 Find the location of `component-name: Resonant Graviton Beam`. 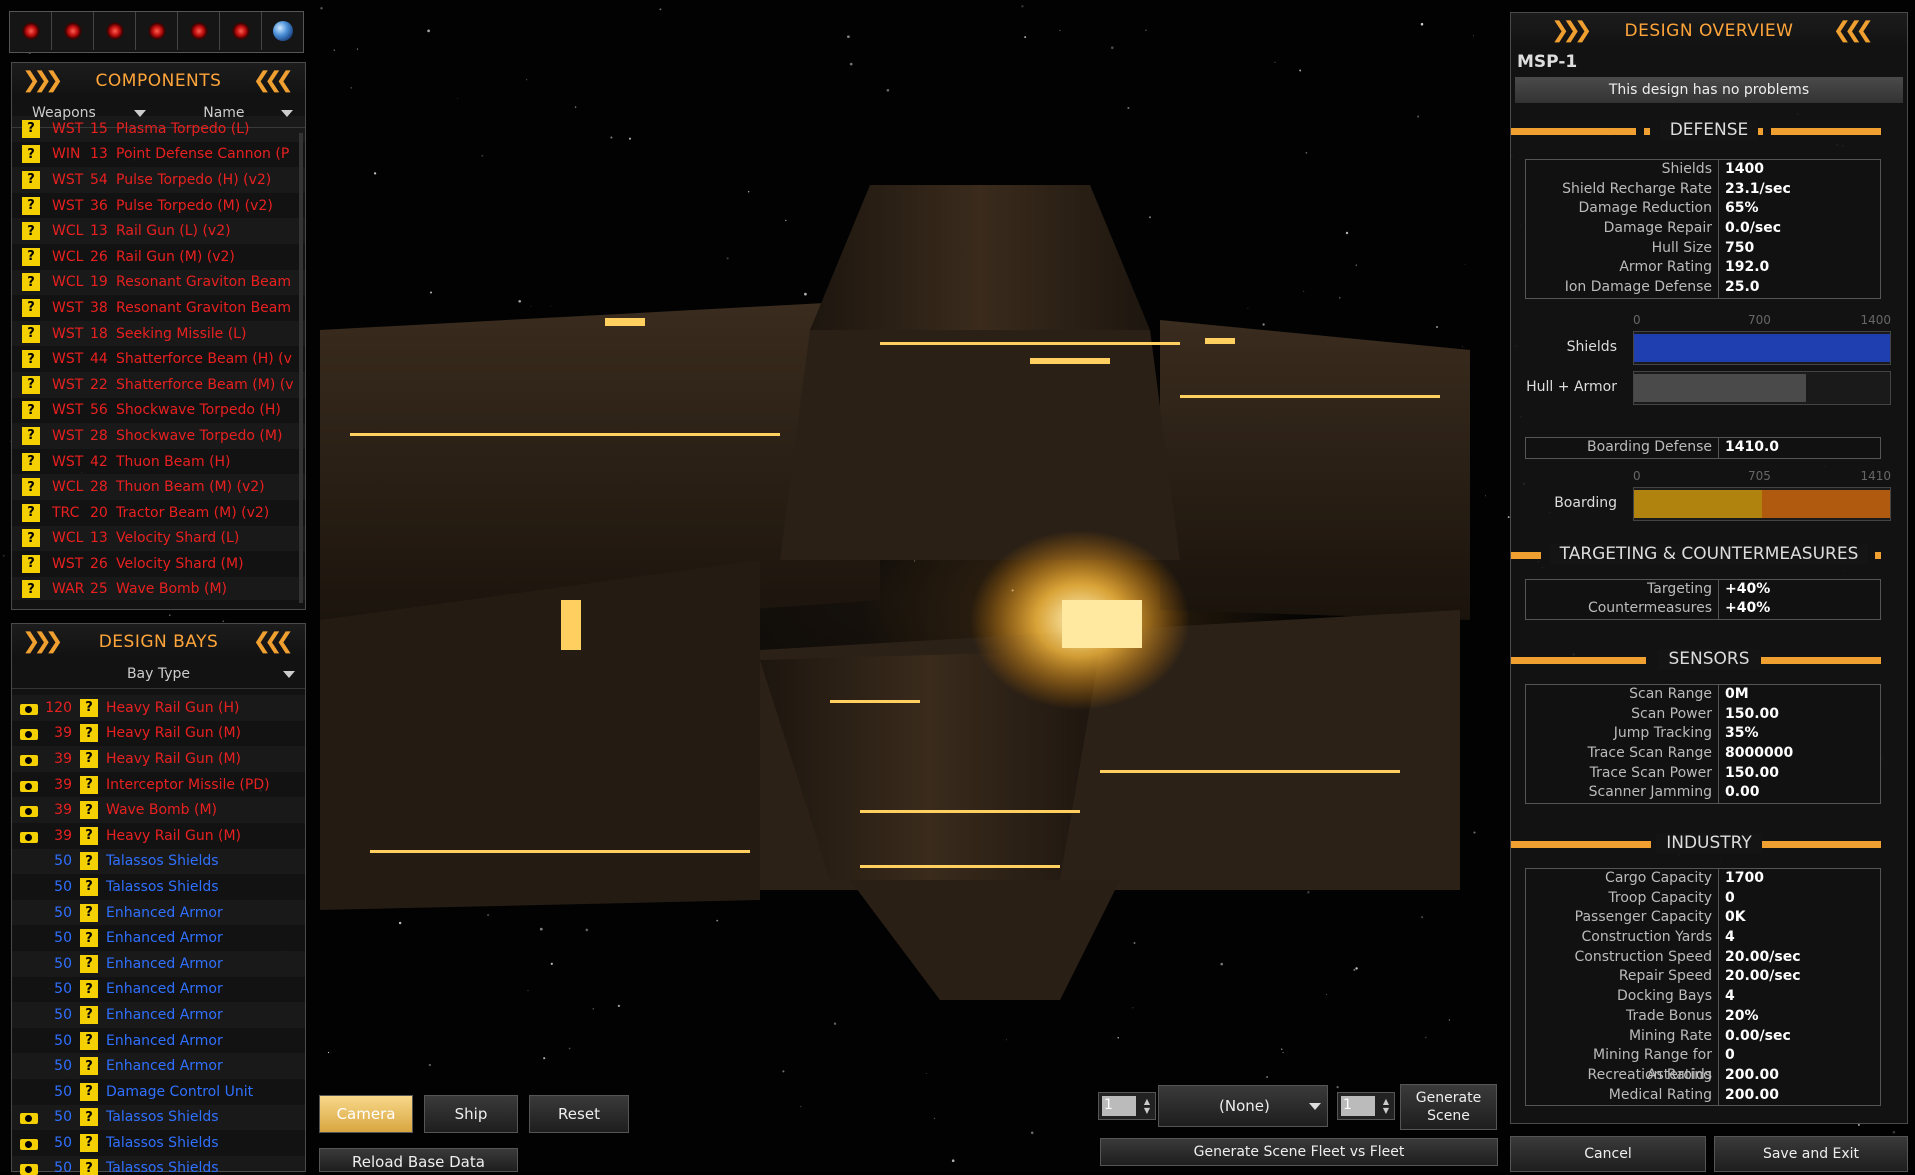

component-name: Resonant Graviton Beam is located at coordinates (204, 282).